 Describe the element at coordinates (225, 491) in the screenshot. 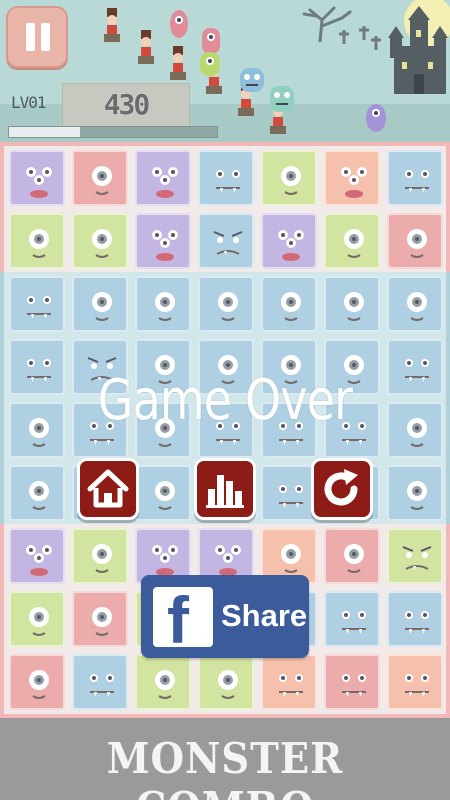

I see `bar-chart-icon` at that location.